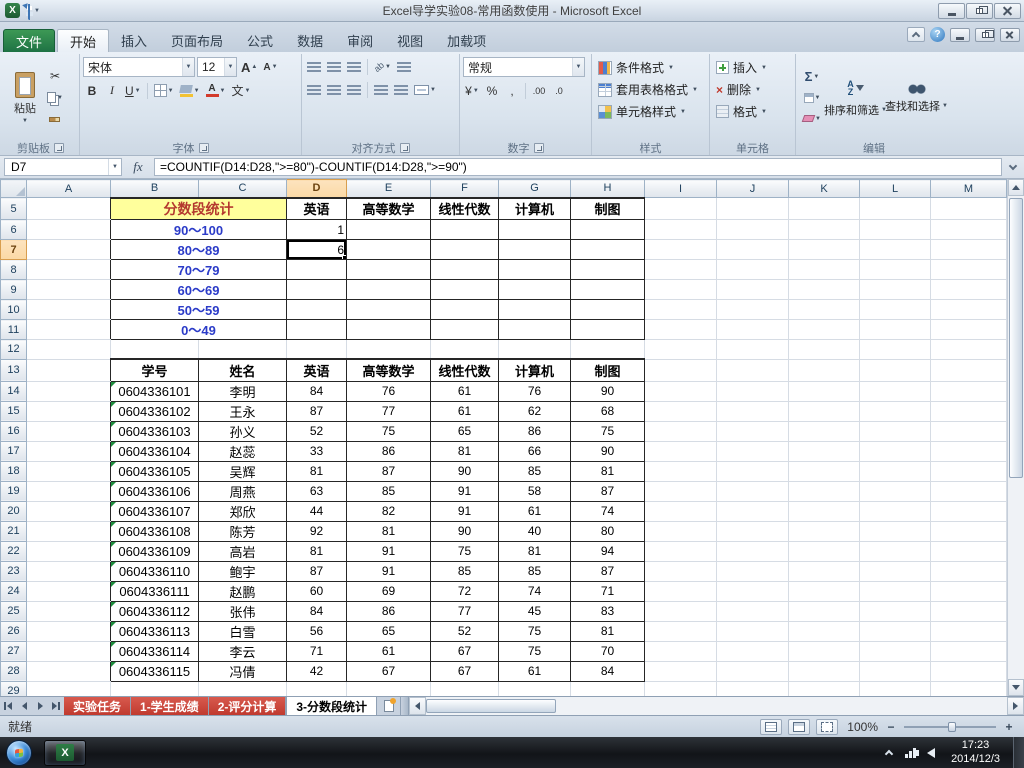  What do you see at coordinates (216, 90) in the screenshot?
I see `font-color-button: A ▼` at bounding box center [216, 90].